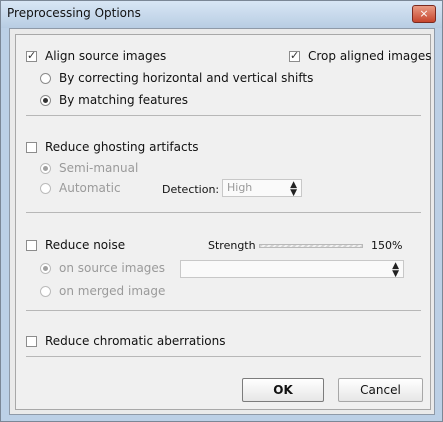 Image resolution: width=443 pixels, height=422 pixels. What do you see at coordinates (221, 14) in the screenshot?
I see `title-bar: Preprocessing Options ×` at bounding box center [221, 14].